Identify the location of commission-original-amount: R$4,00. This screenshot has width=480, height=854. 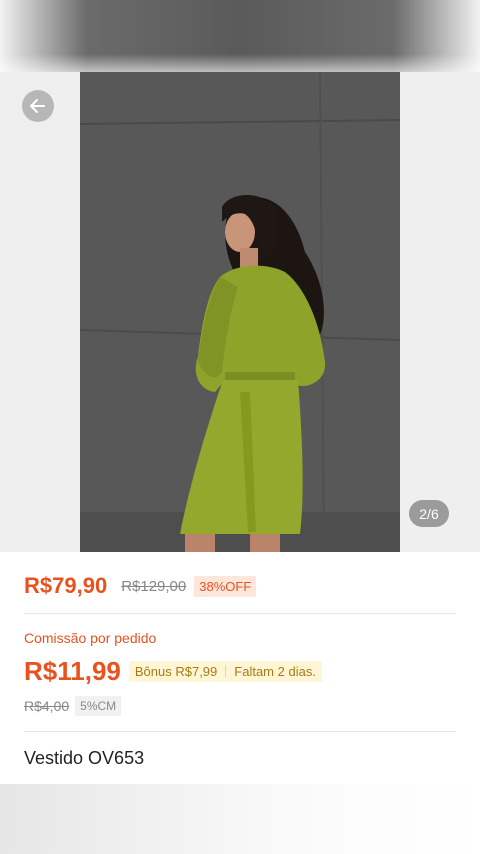
(47, 706).